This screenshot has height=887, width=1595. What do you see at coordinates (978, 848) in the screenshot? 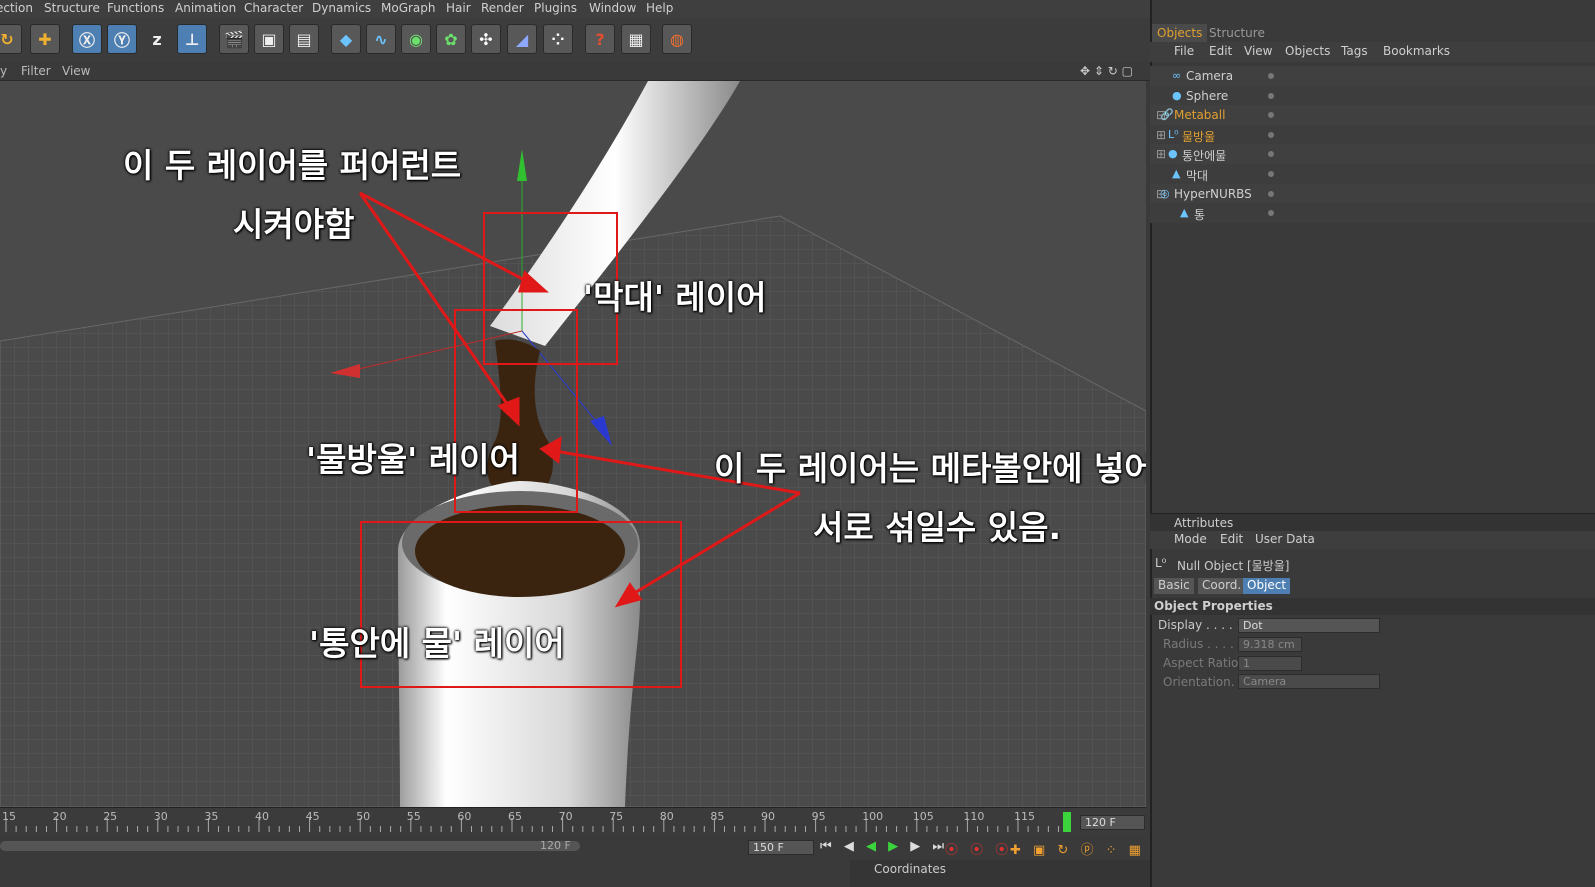
I see `record-buttons: ⦿ ⦿ ⦿` at bounding box center [978, 848].